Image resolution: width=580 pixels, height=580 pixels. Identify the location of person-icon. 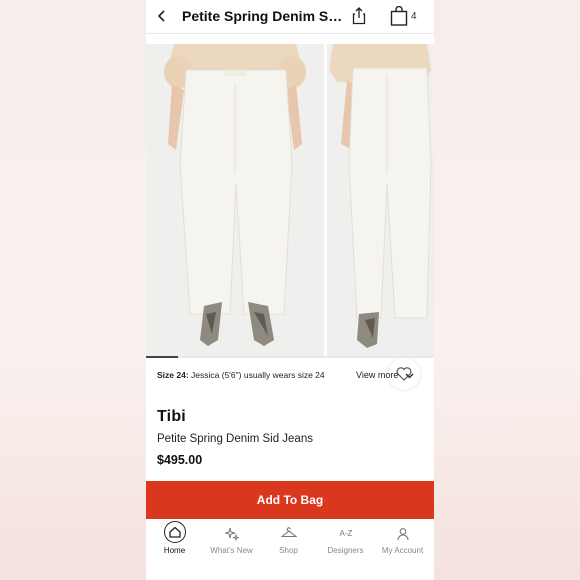
(402, 534).